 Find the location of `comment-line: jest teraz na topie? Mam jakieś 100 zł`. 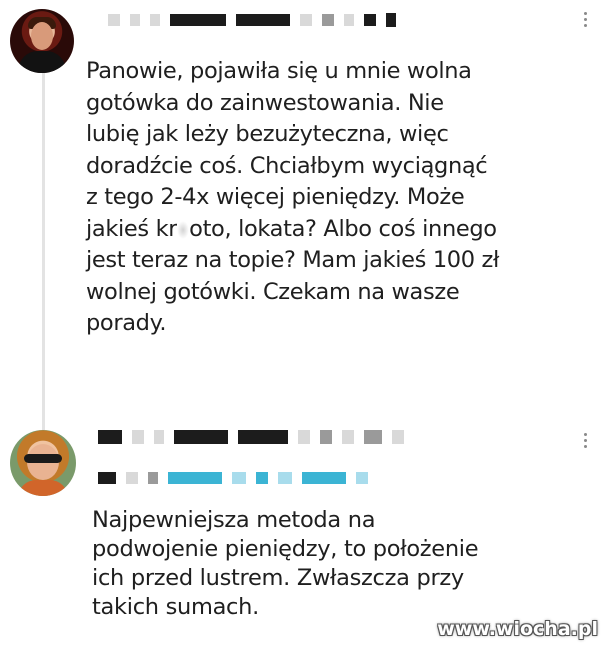

comment-line: jest teraz na topie? Mam jakieś 100 zł is located at coordinates (293, 260).